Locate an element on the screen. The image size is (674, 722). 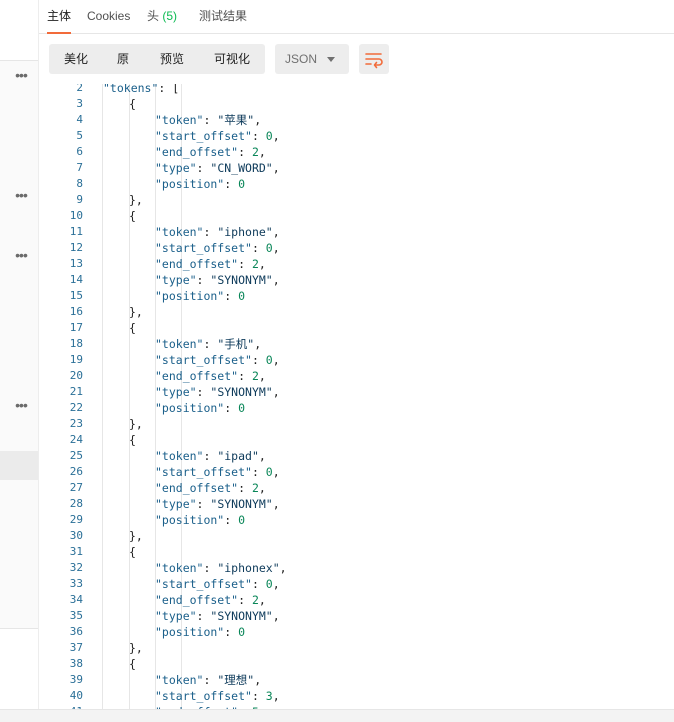
code-text: { is located at coordinates (132, 328).